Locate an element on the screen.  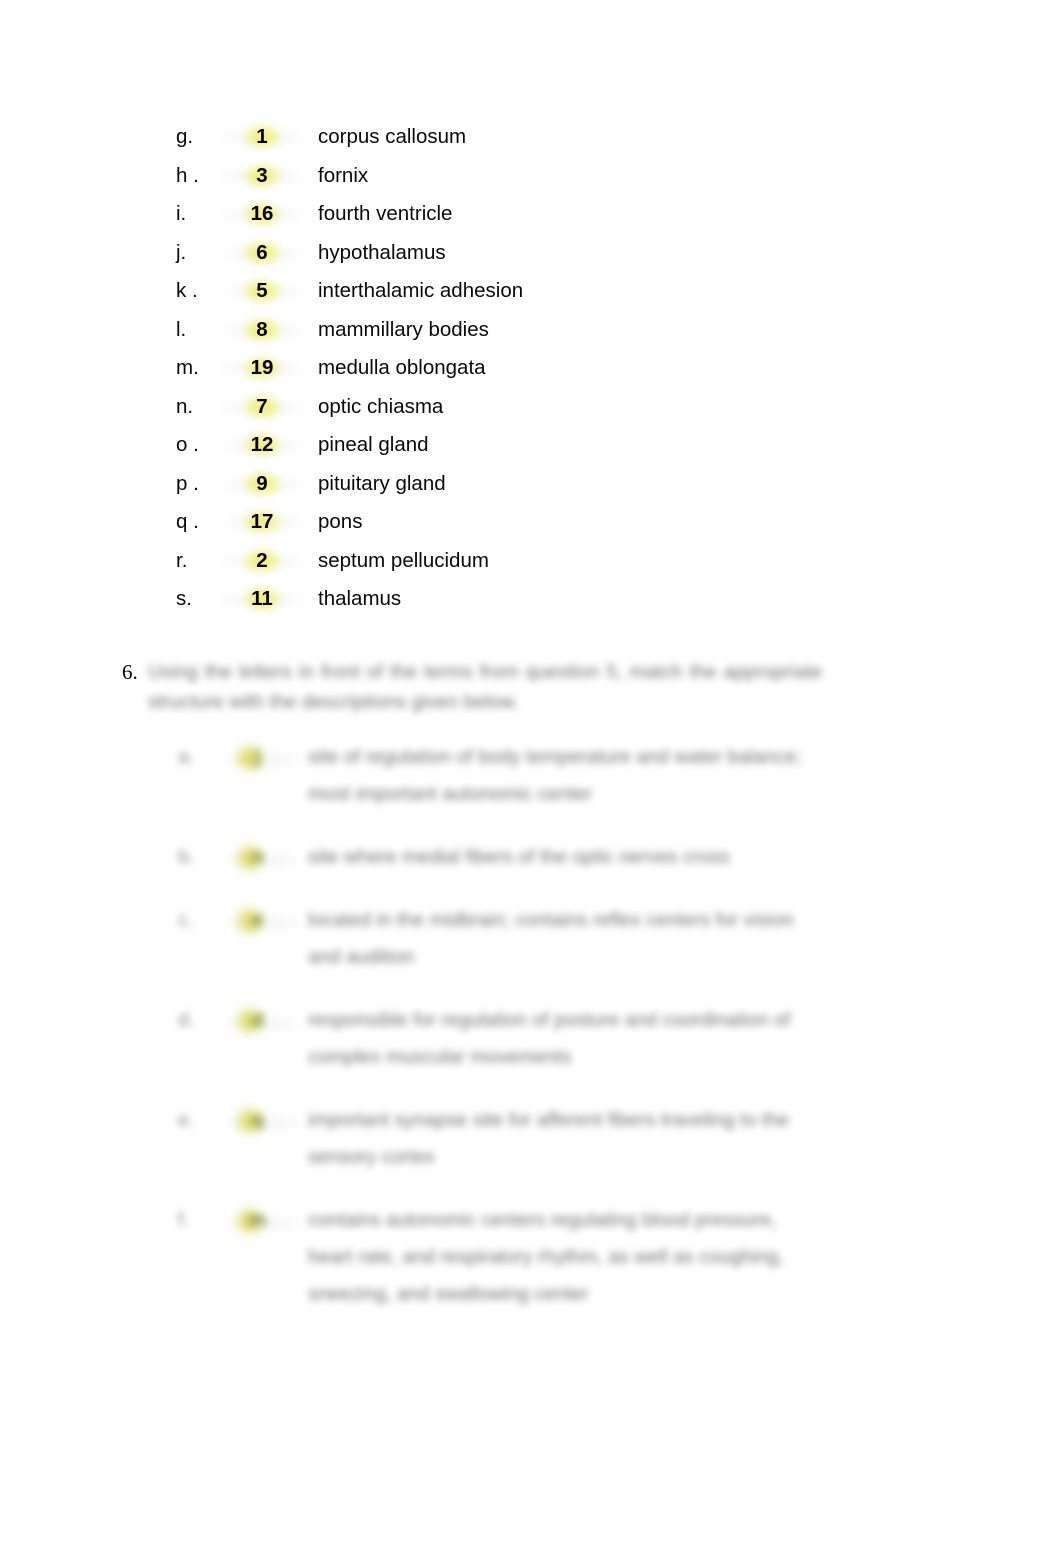
item-letter: d. is located at coordinates (186, 1020).